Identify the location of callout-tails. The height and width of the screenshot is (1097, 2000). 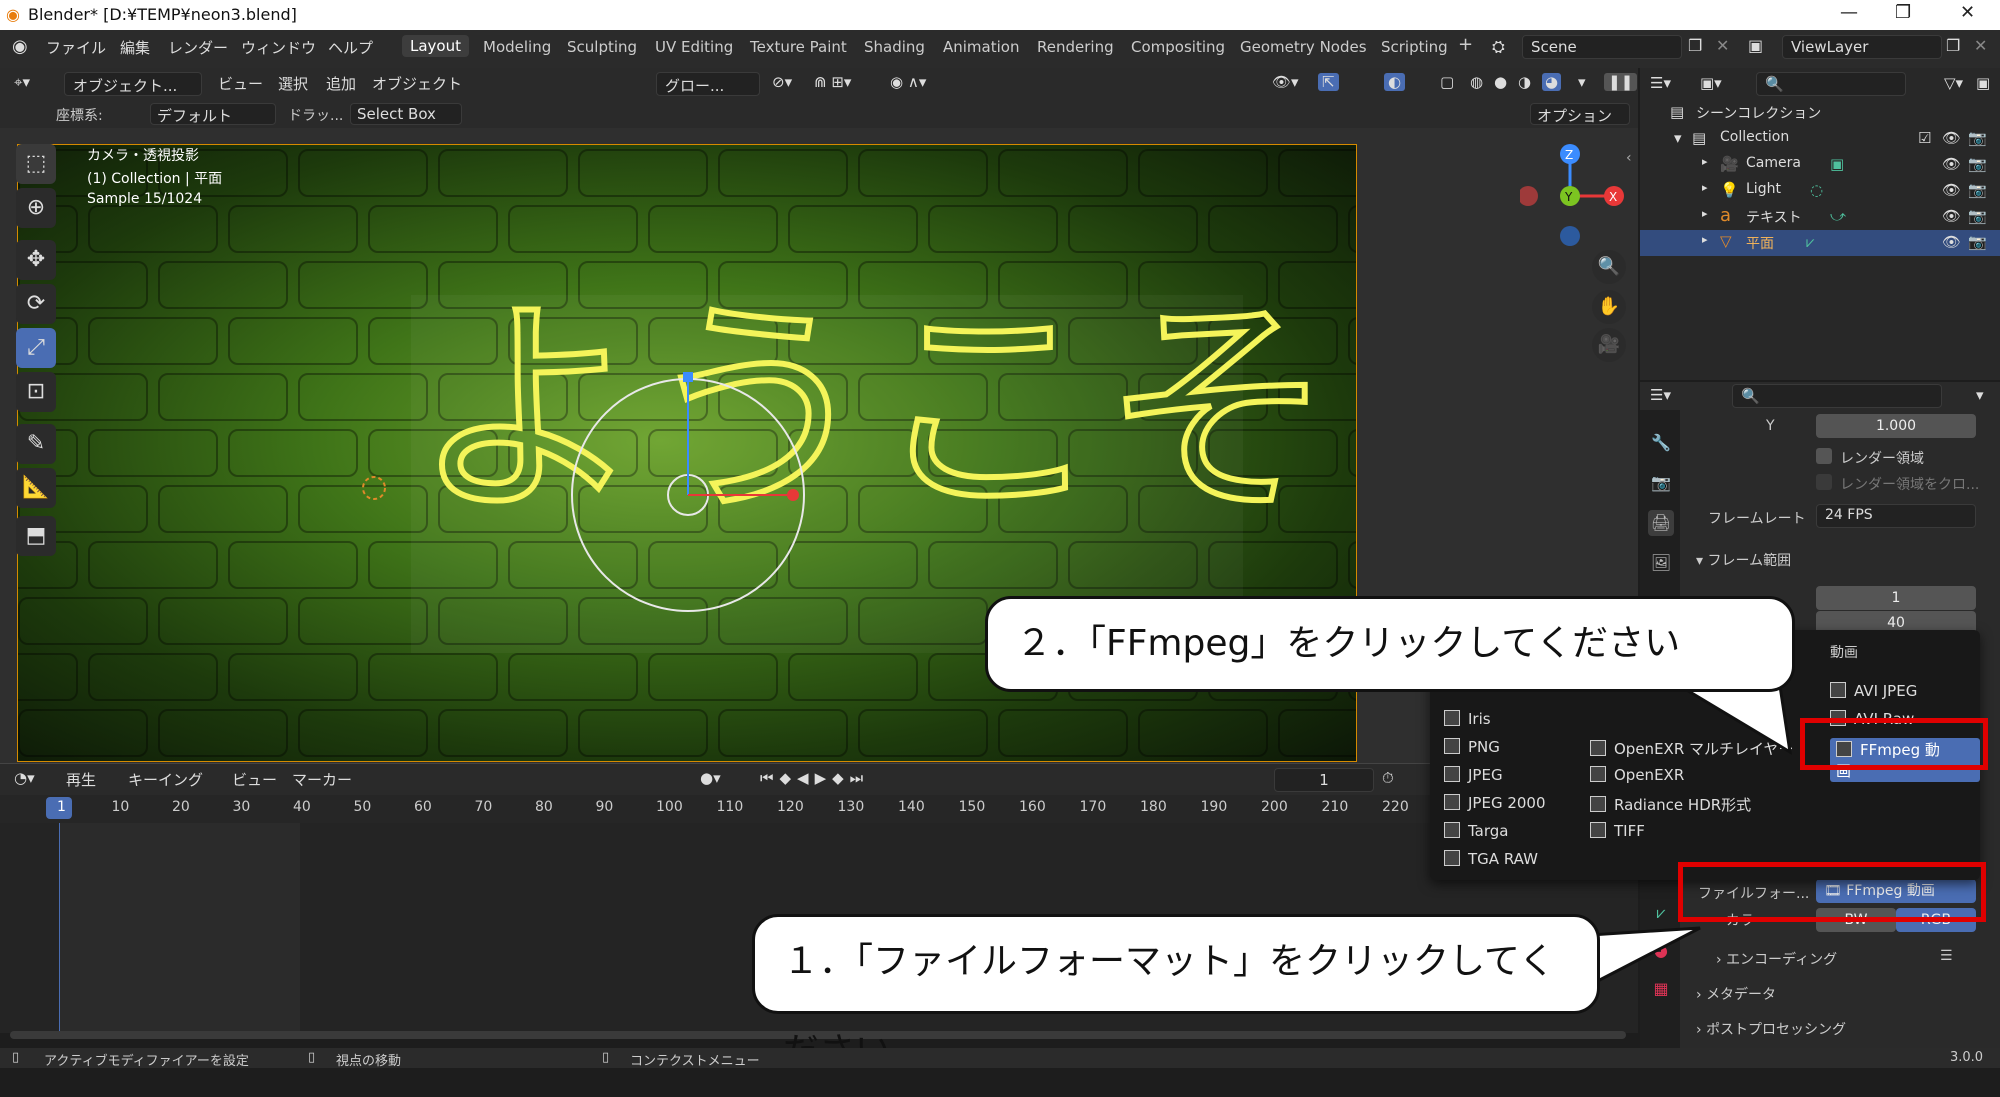
(1690, 836).